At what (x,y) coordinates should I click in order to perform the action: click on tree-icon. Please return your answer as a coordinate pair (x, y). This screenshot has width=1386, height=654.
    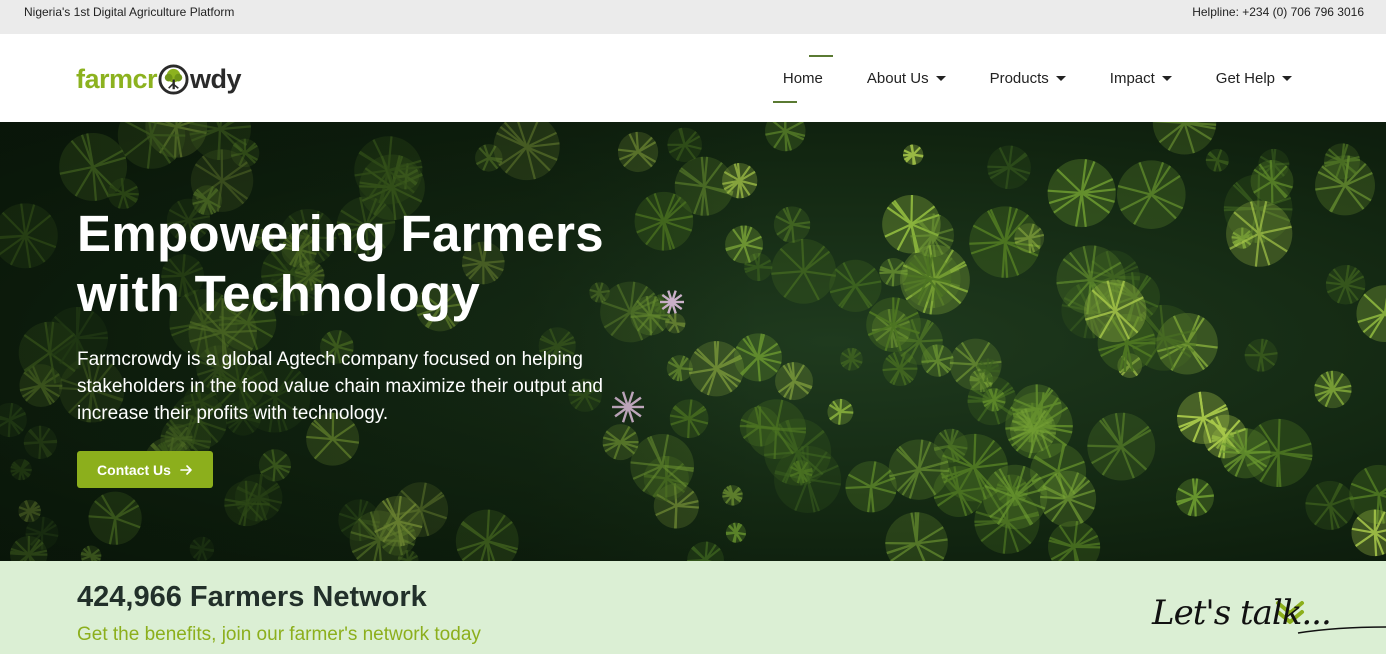
    Looking at the image, I should click on (173, 79).